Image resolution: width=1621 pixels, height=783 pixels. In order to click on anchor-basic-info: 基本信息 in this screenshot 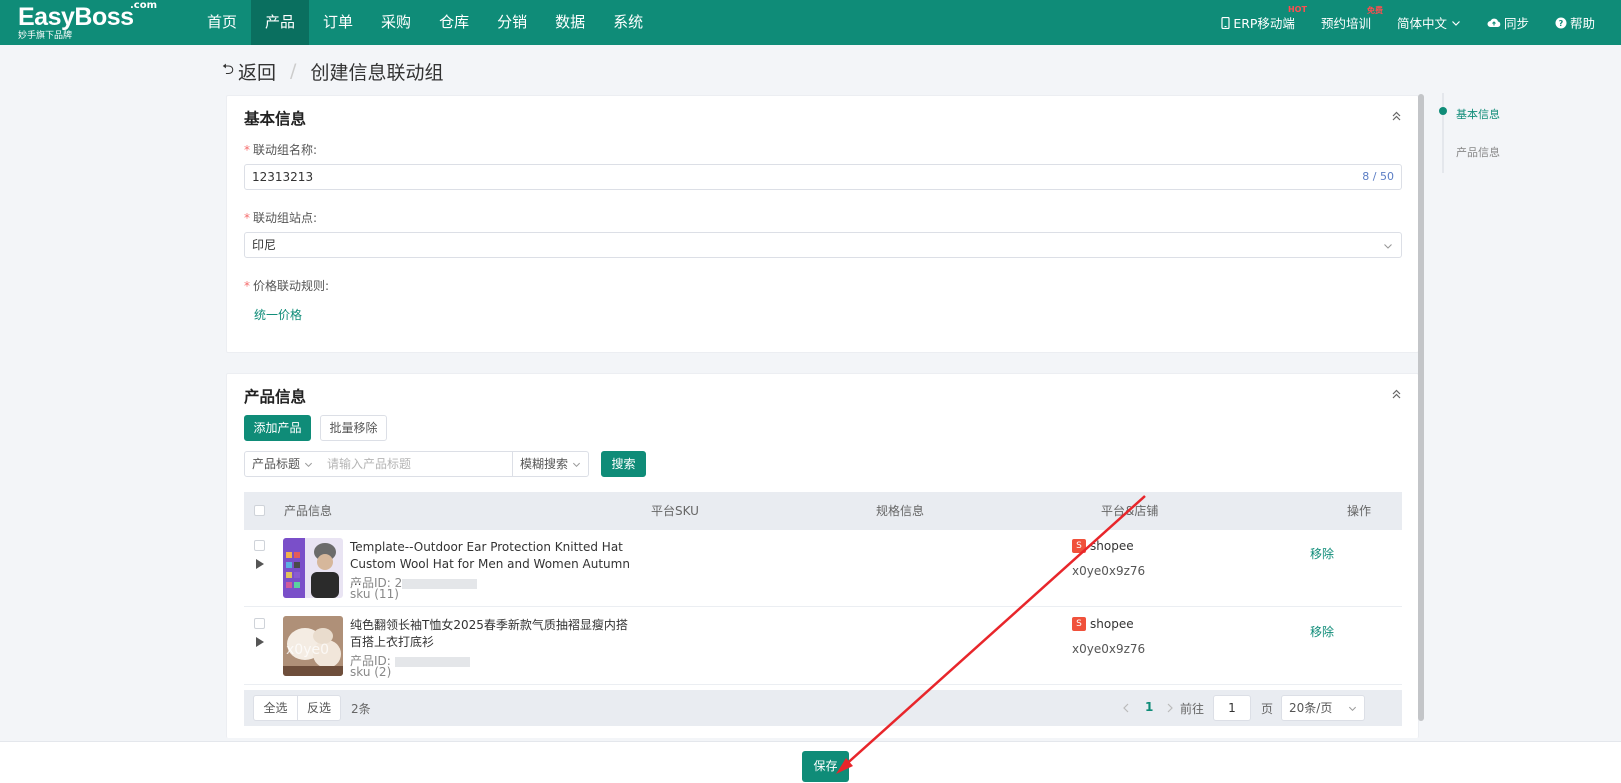, I will do `click(1478, 114)`.